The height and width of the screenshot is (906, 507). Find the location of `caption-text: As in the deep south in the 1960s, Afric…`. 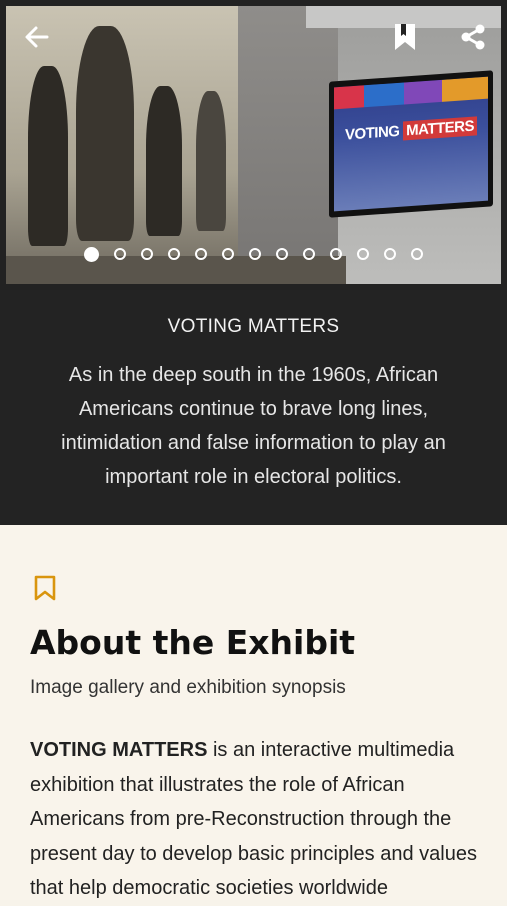

caption-text: As in the deep south in the 1960s, Afric… is located at coordinates (253, 426).